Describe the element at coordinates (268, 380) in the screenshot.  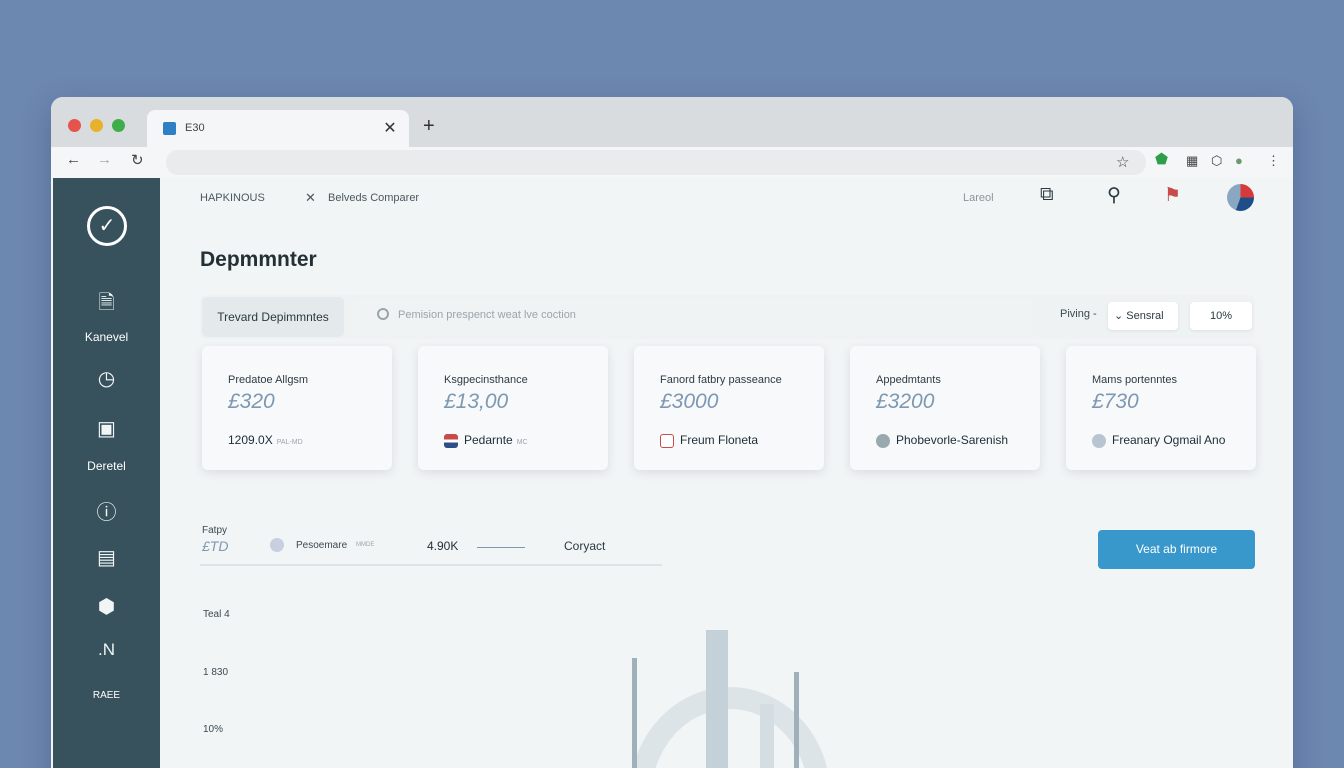
I see `card-label: Predatoe Allgsm` at that location.